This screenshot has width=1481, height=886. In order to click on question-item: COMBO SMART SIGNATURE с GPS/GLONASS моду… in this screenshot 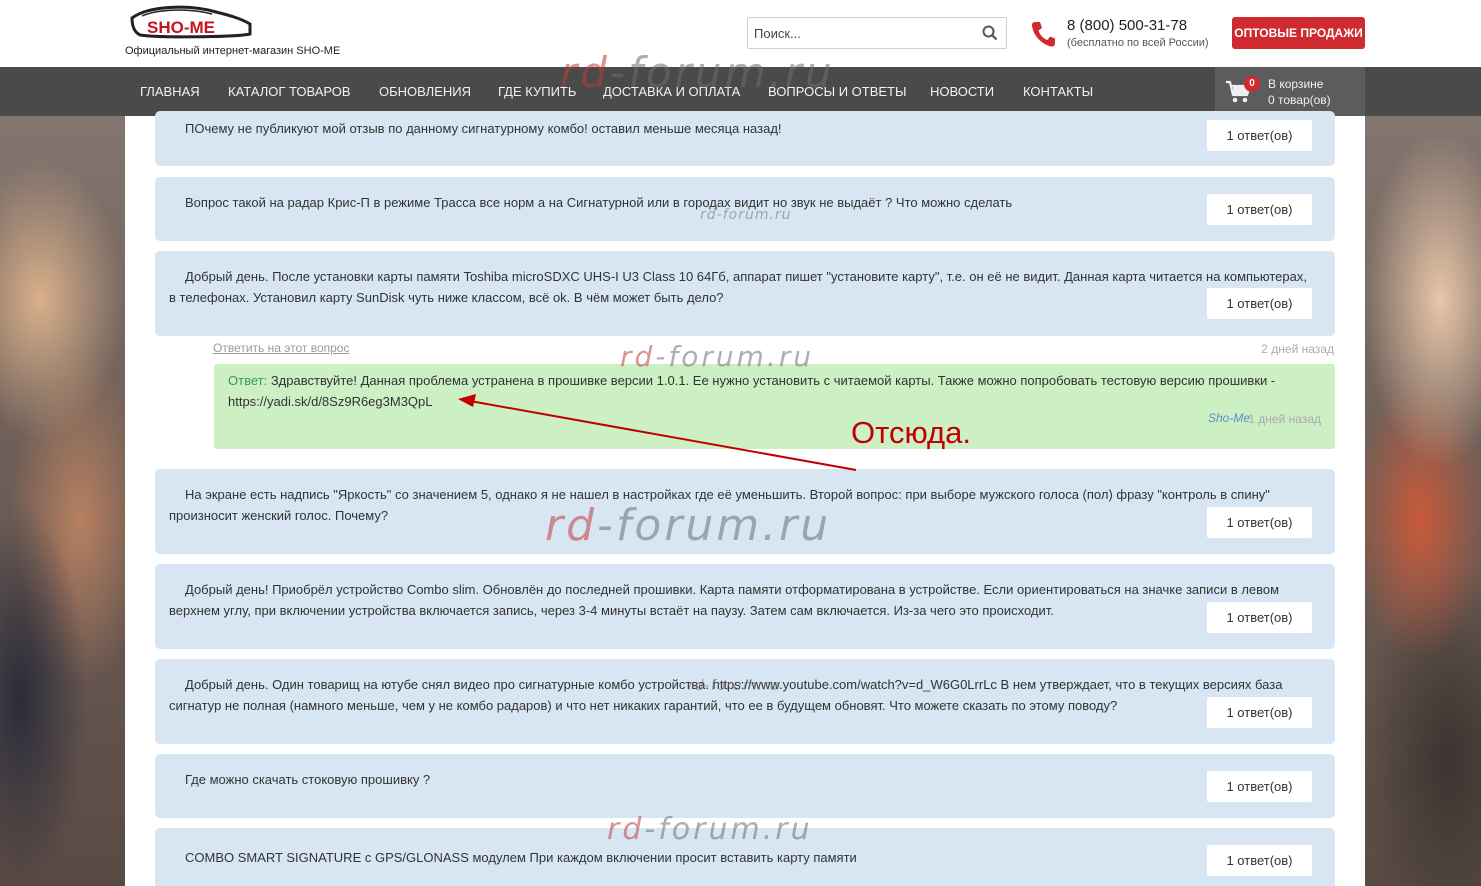, I will do `click(745, 857)`.